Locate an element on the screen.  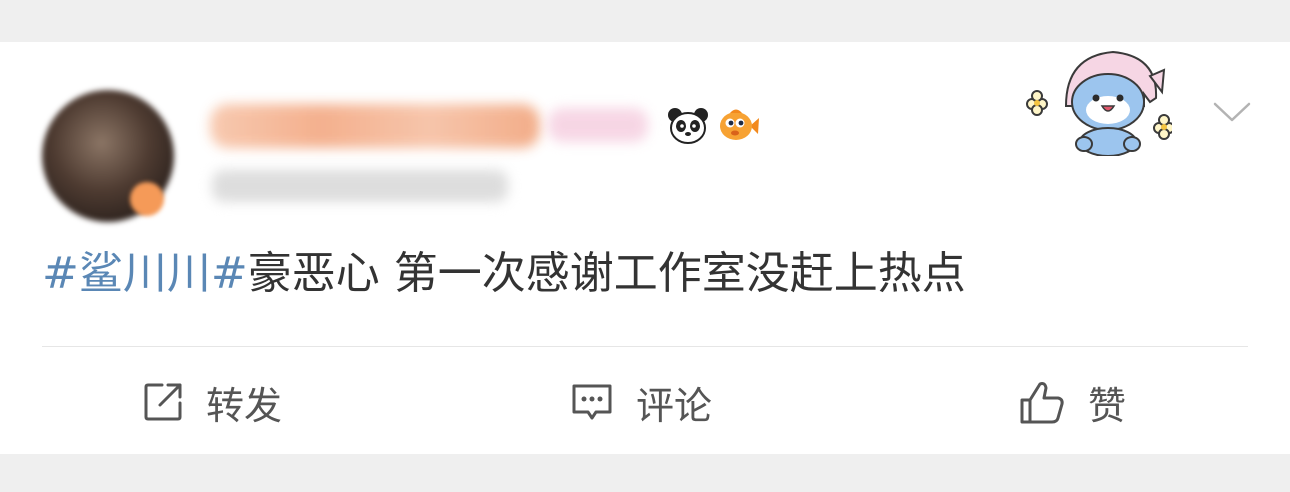
comment-label: 评论 is located at coordinates (674, 405).